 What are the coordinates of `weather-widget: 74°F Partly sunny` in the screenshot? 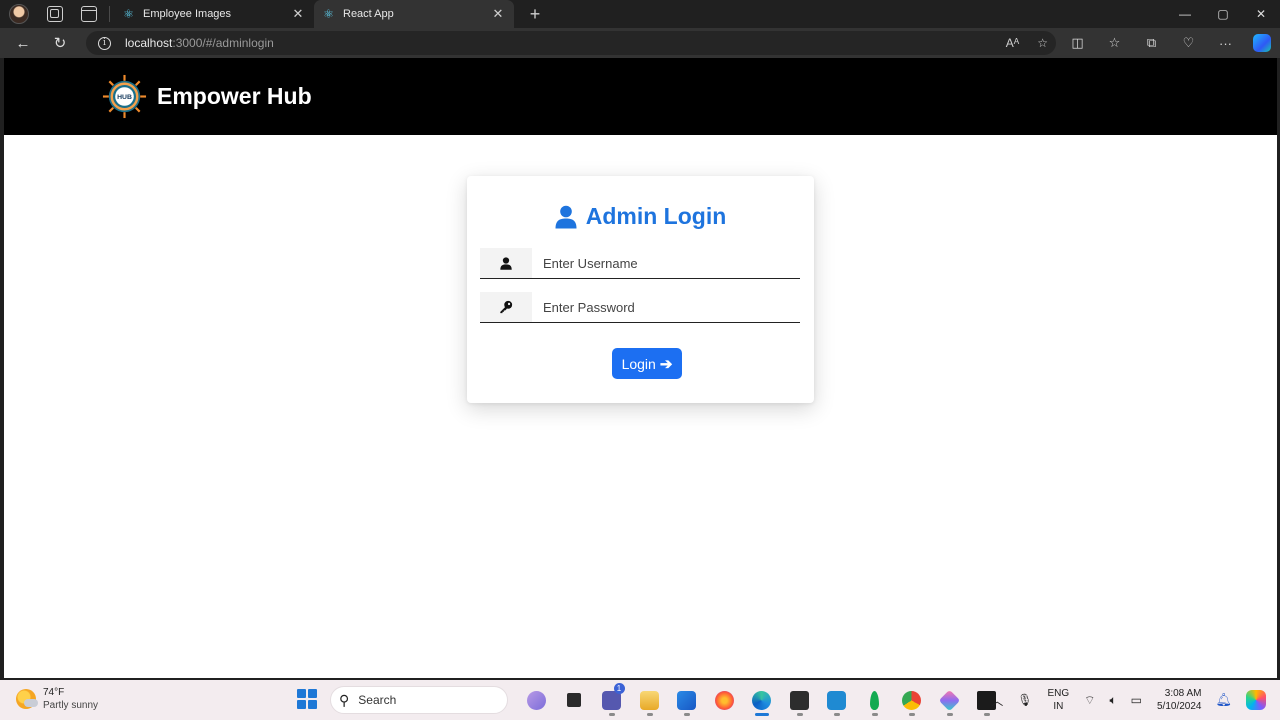 It's located at (57, 699).